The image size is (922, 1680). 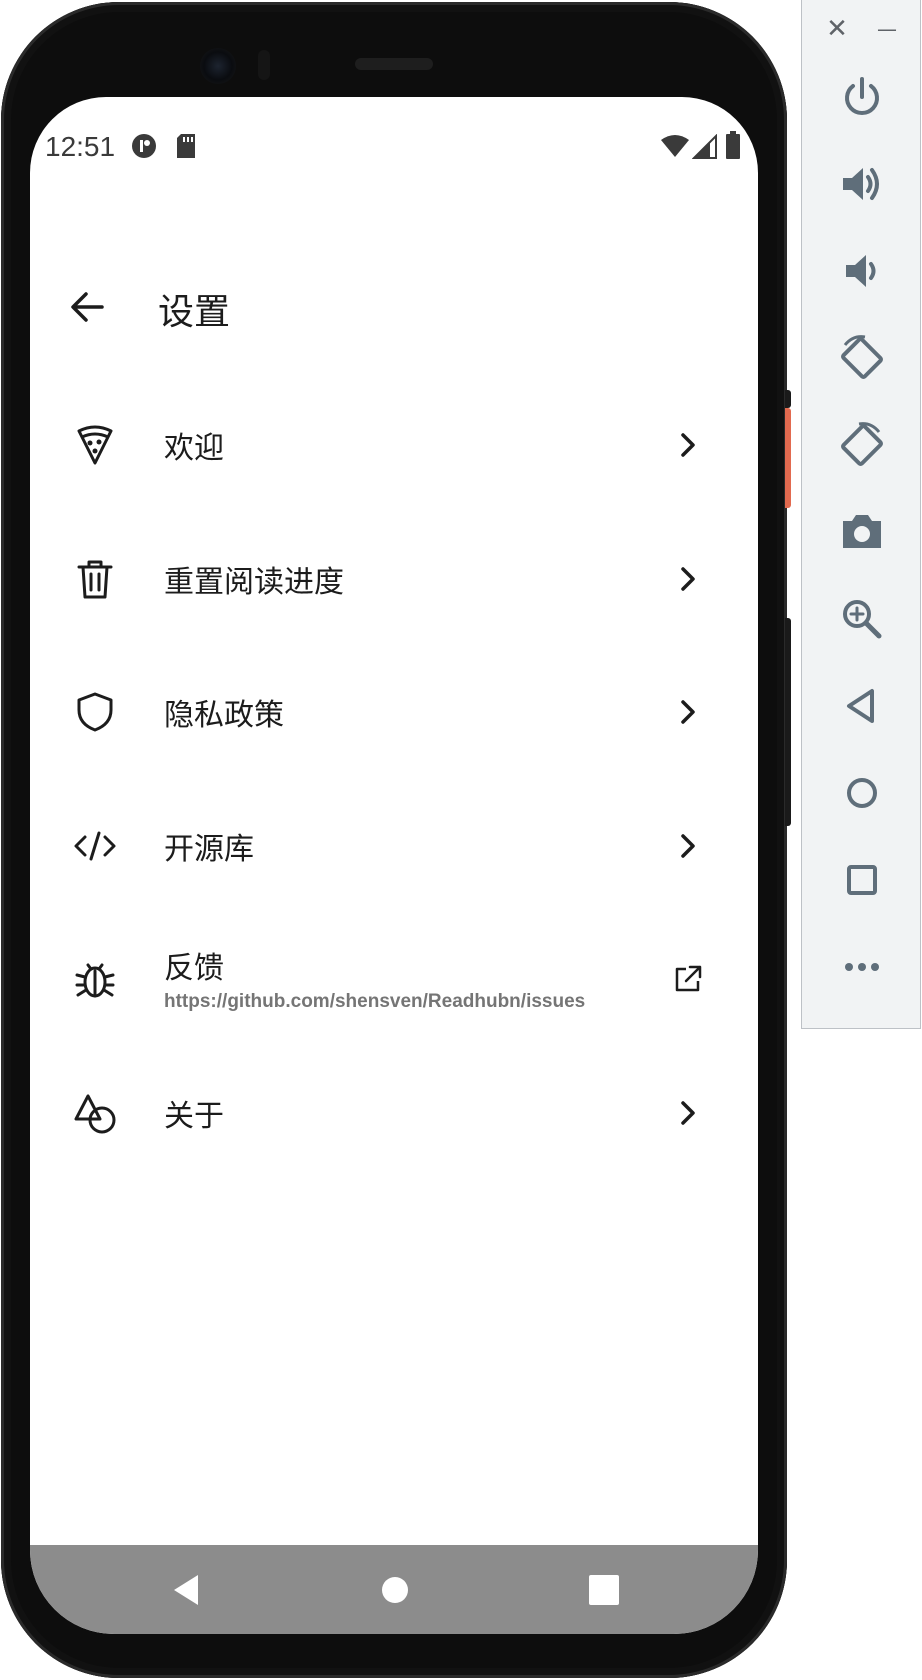 I want to click on volume-down-icon, so click(x=861, y=271).